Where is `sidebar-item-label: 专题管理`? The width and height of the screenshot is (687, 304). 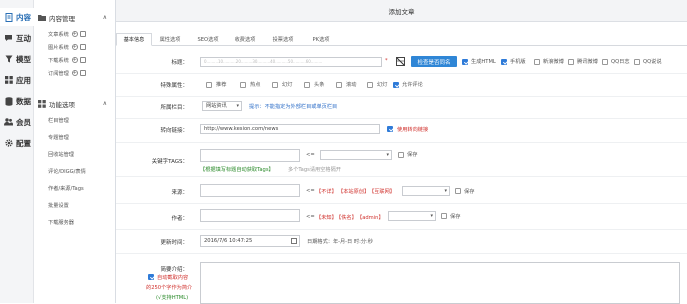
sidebar-item-label: 专题管理 is located at coordinates (58, 137).